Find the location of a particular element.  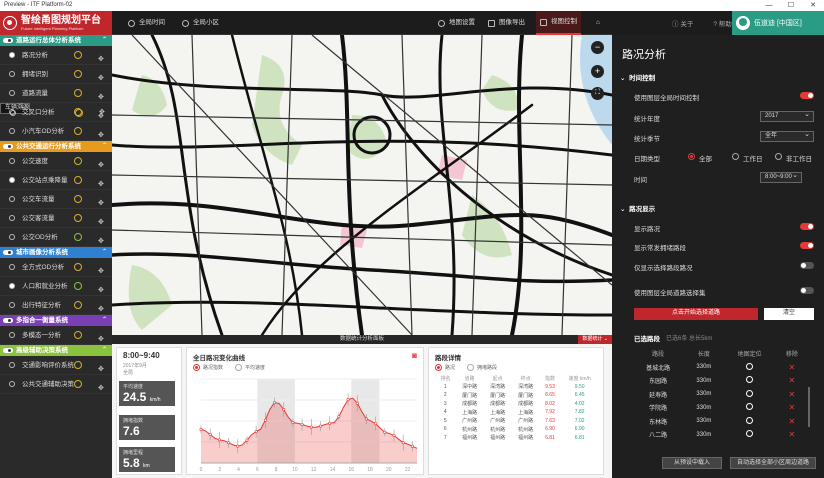

time-select: 8:00~9:00 is located at coordinates (781, 177).